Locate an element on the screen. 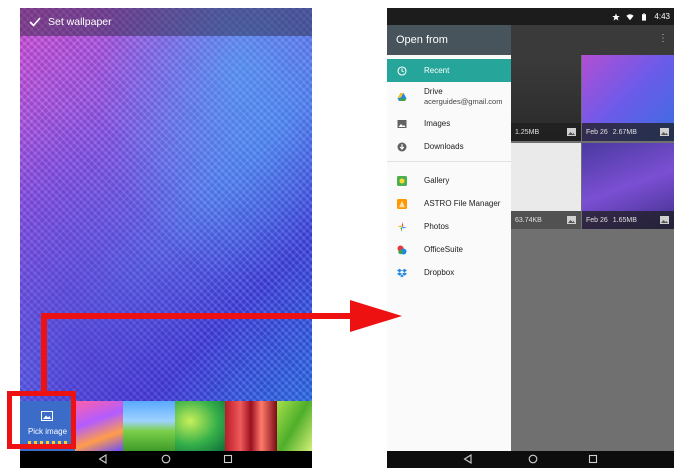  drawer-item-label: ASTRO File Manager is located at coordinates (462, 203).